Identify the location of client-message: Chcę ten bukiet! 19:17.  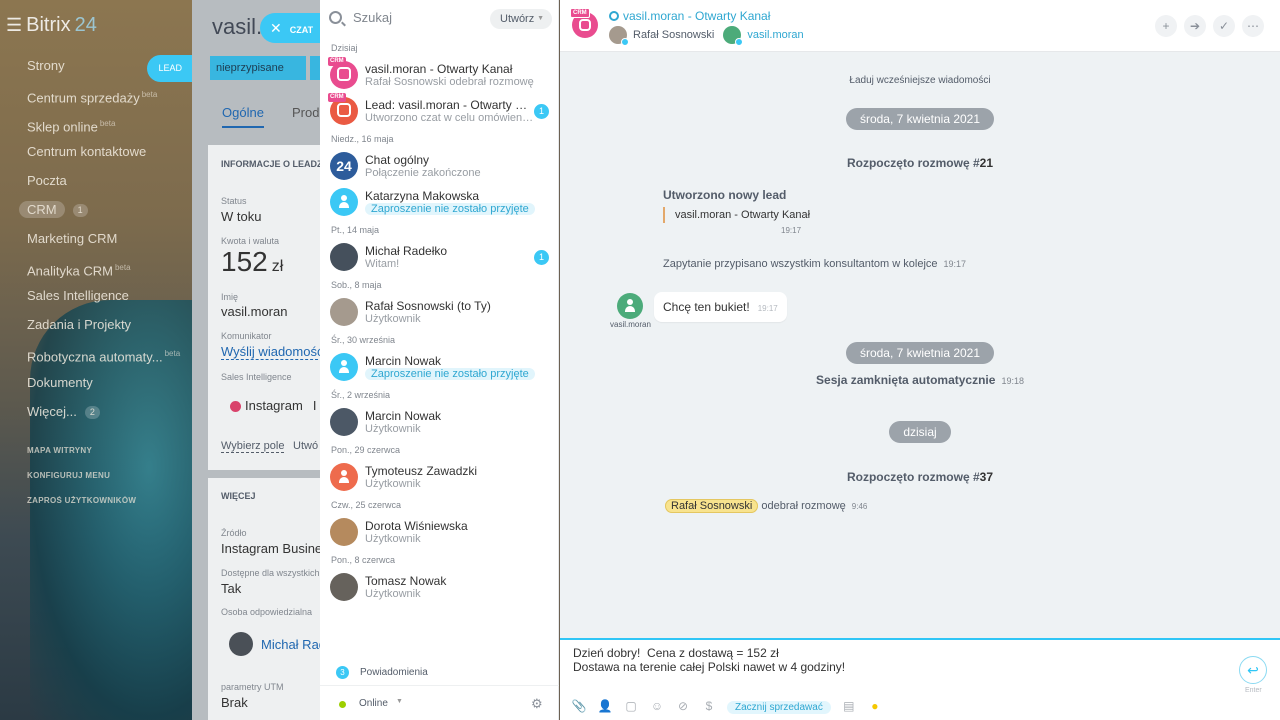
(720, 307).